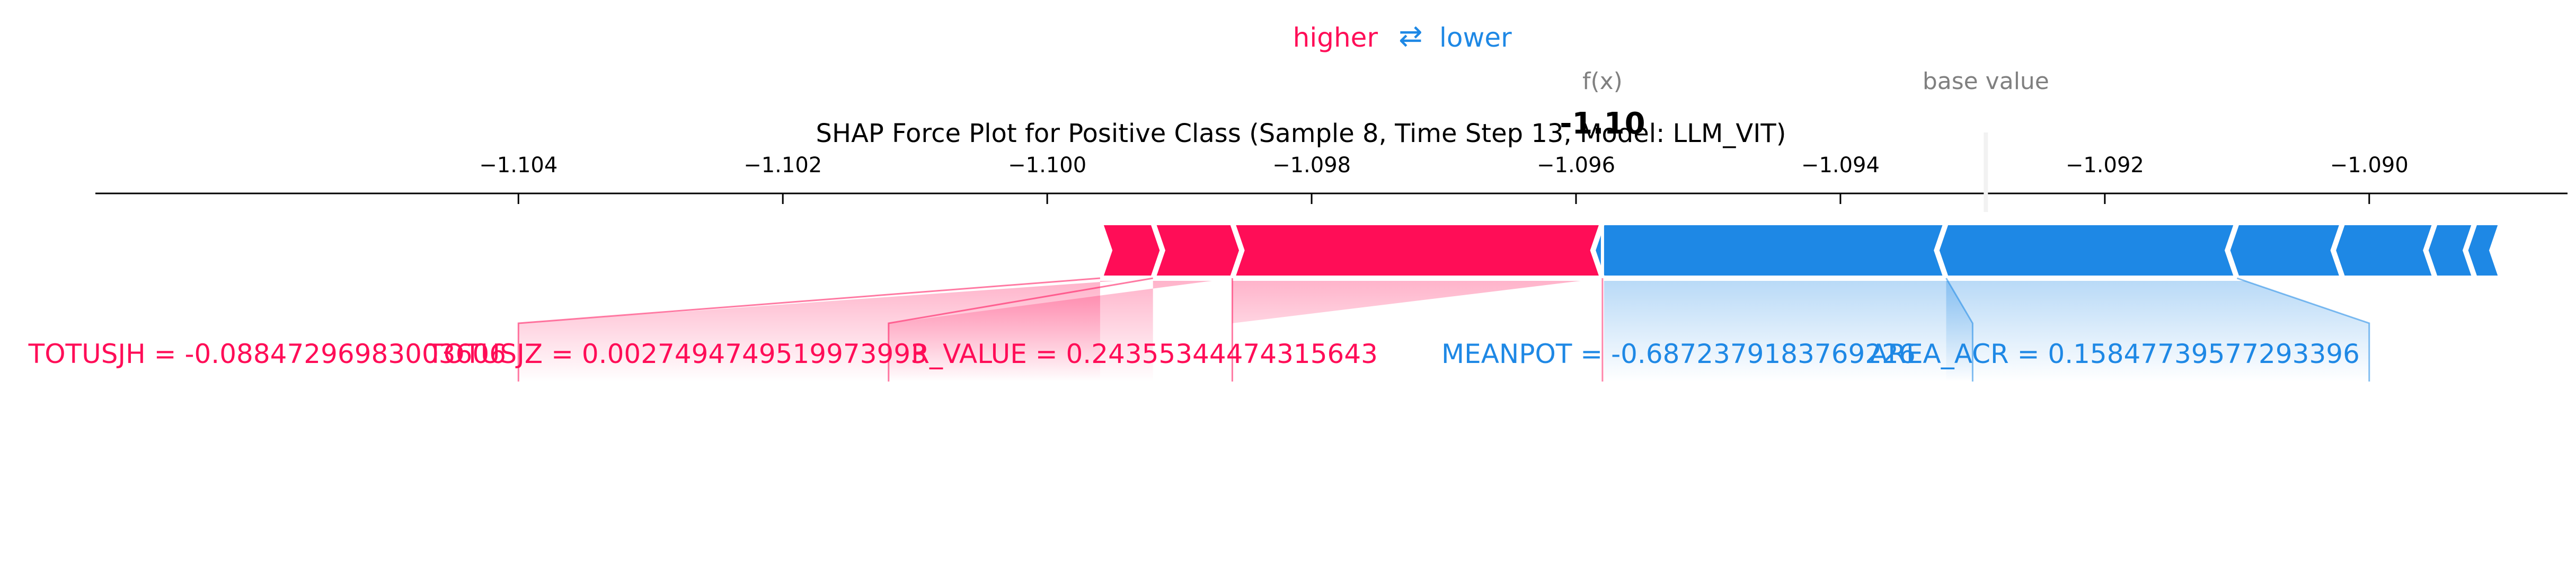  Describe the element at coordinates (1335, 37) in the screenshot. I see `legend-higher: higher` at that location.